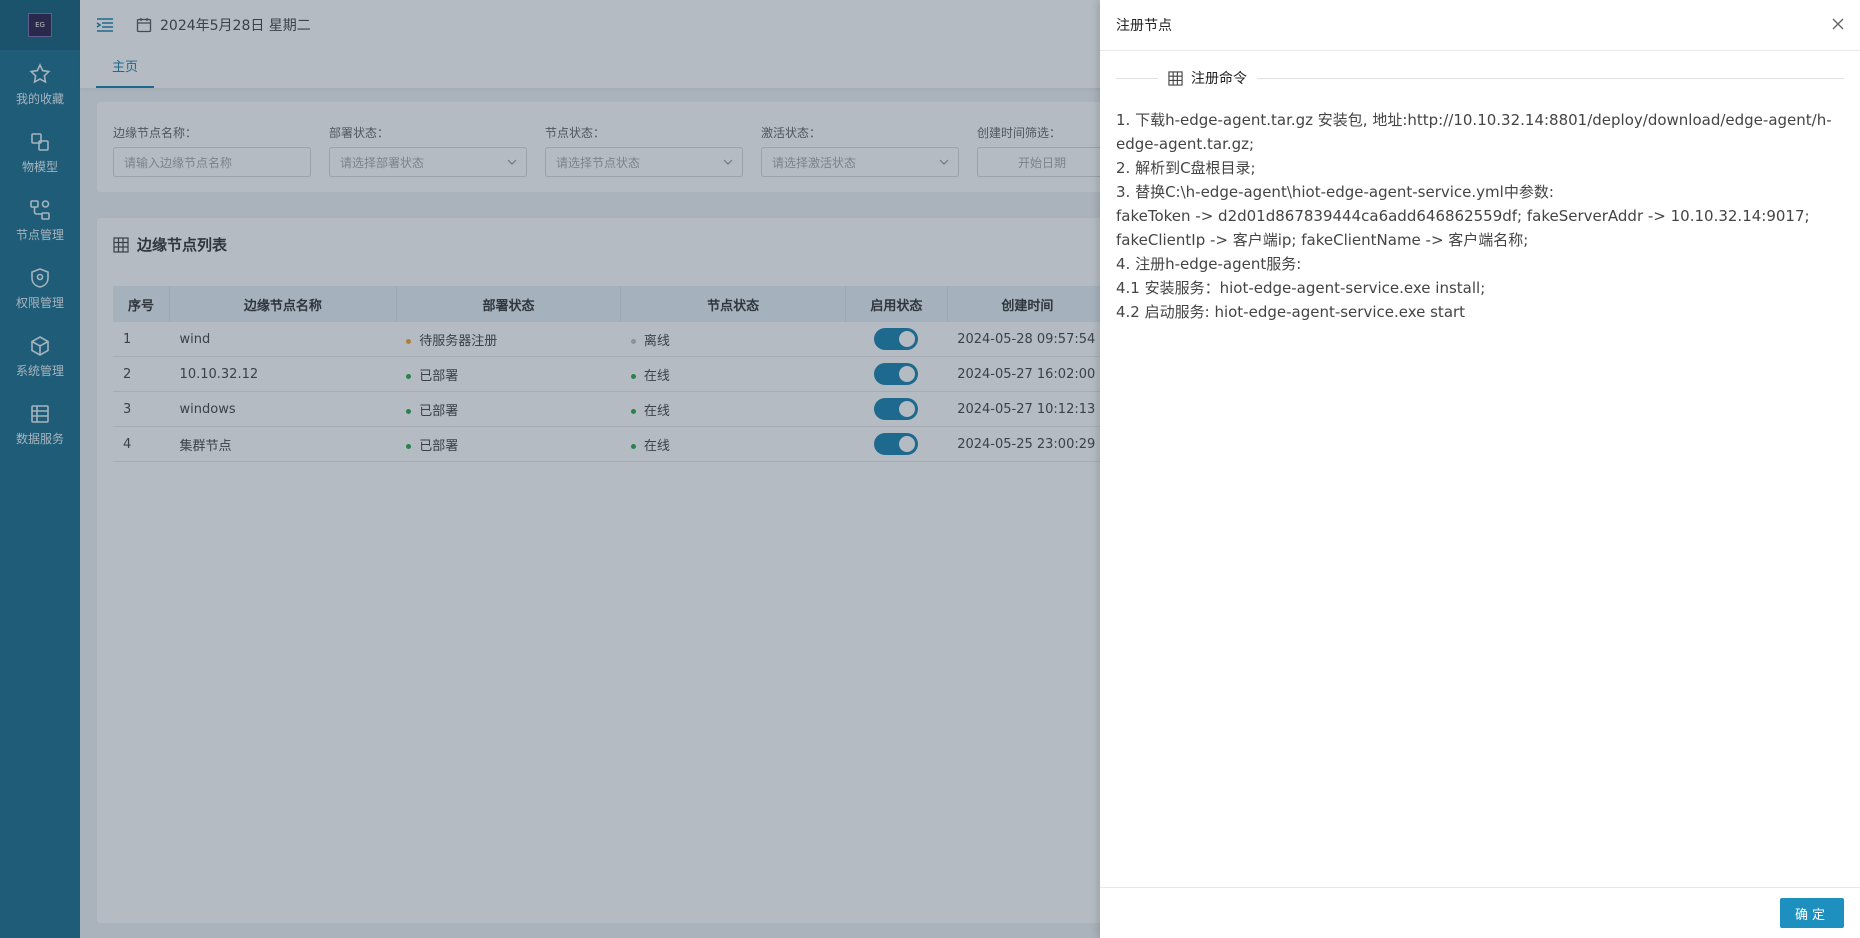  I want to click on command-line: 2. 解析到C盘根目录;, so click(1186, 168).